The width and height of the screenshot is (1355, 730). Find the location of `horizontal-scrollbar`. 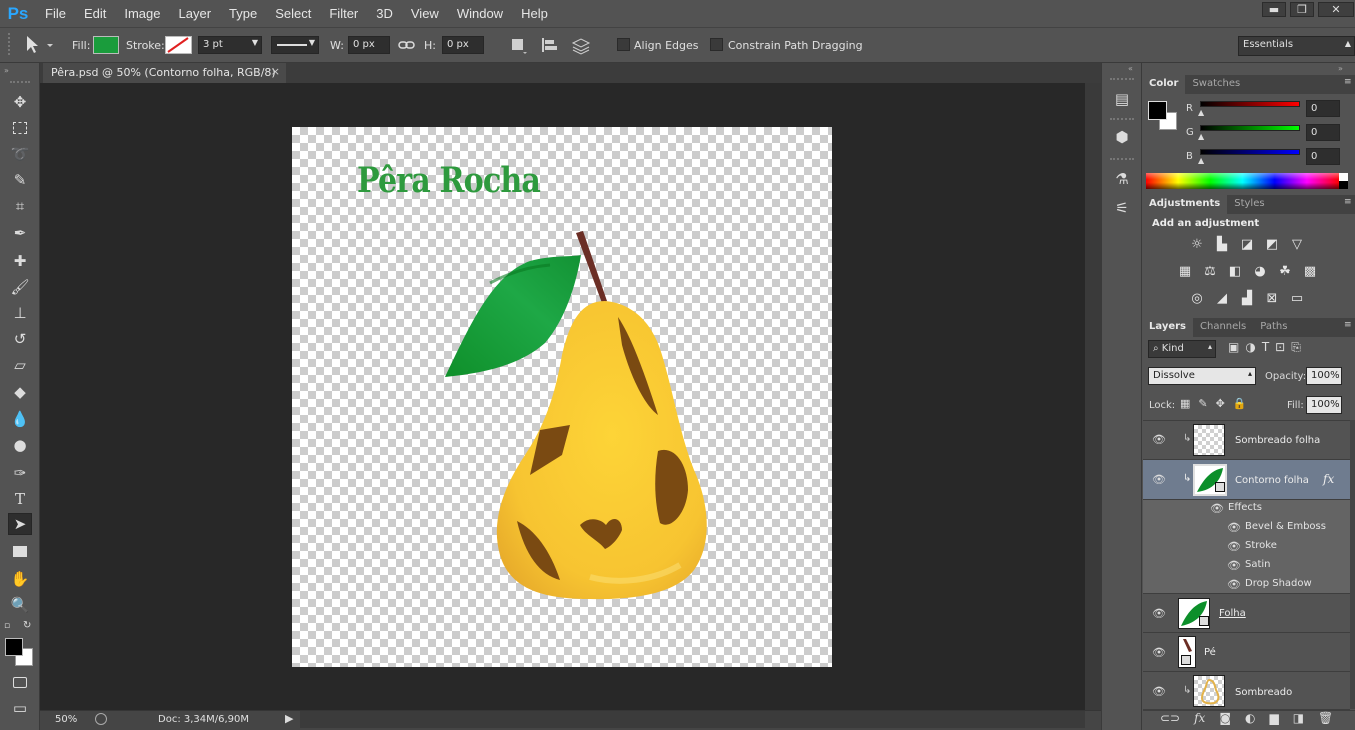

horizontal-scrollbar is located at coordinates (692, 719).